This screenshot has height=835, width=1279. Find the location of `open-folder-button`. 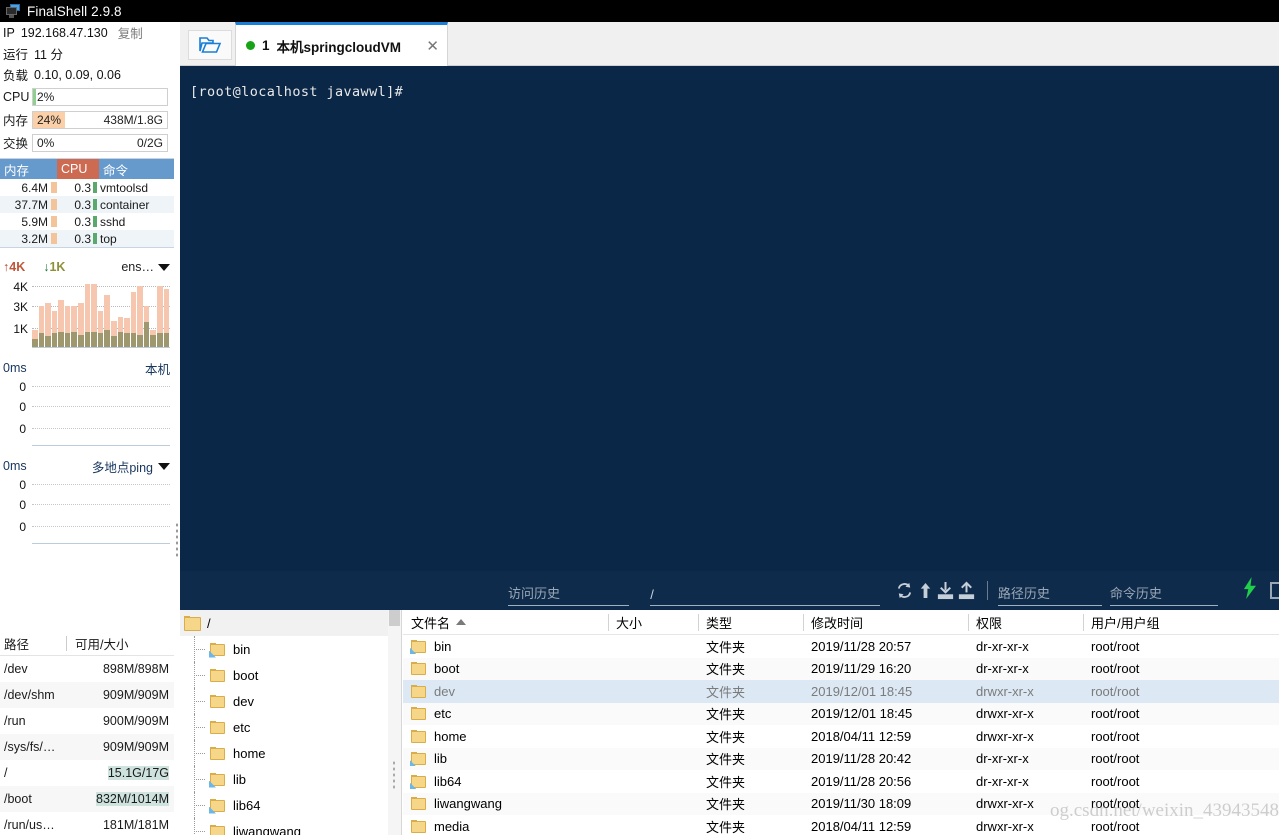

open-folder-button is located at coordinates (210, 45).